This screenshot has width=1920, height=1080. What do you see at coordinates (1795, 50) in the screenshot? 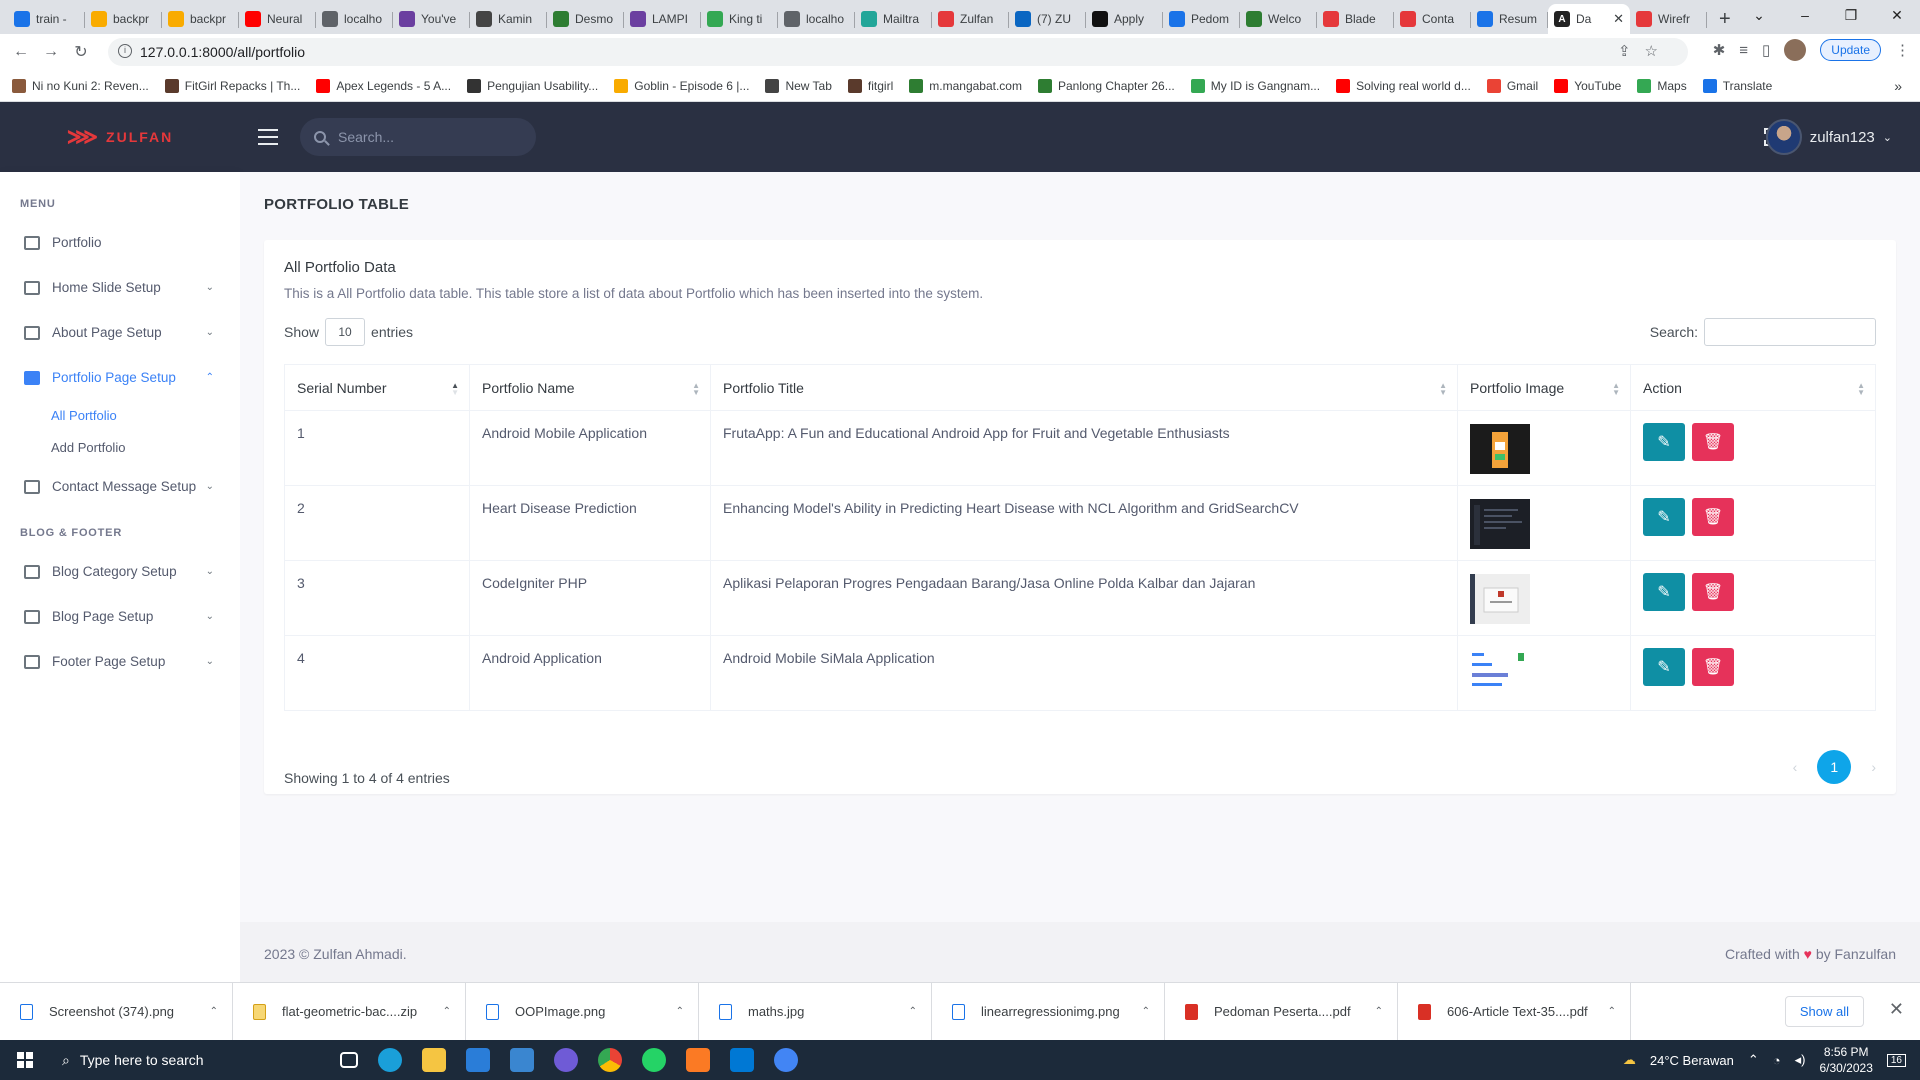
I see `profile-icon` at bounding box center [1795, 50].